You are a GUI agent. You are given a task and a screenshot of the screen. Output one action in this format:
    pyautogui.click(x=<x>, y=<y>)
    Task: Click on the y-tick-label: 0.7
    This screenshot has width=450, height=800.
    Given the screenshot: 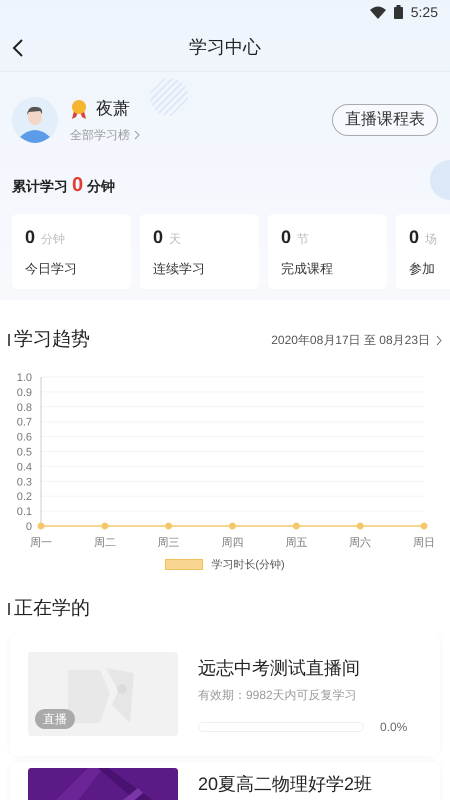 What is the action you would take?
    pyautogui.click(x=24, y=422)
    